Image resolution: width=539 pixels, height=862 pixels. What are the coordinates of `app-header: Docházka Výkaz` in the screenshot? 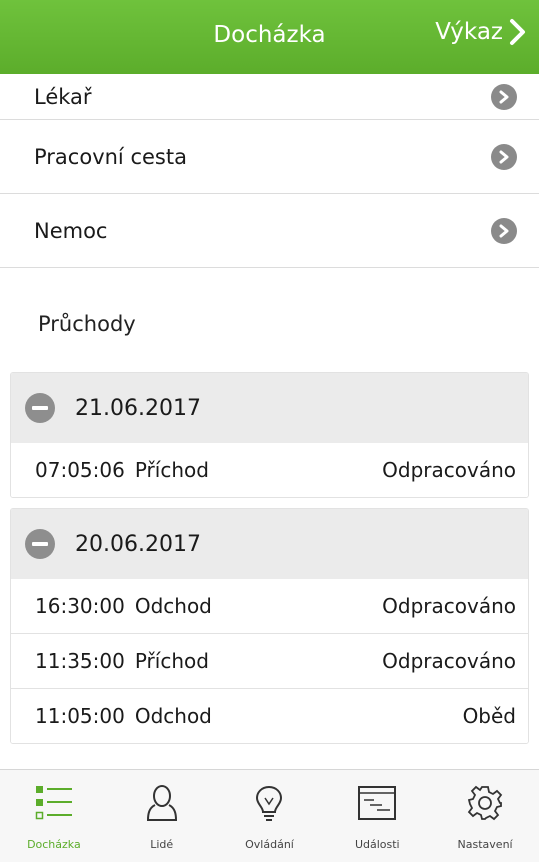 It's located at (269, 37).